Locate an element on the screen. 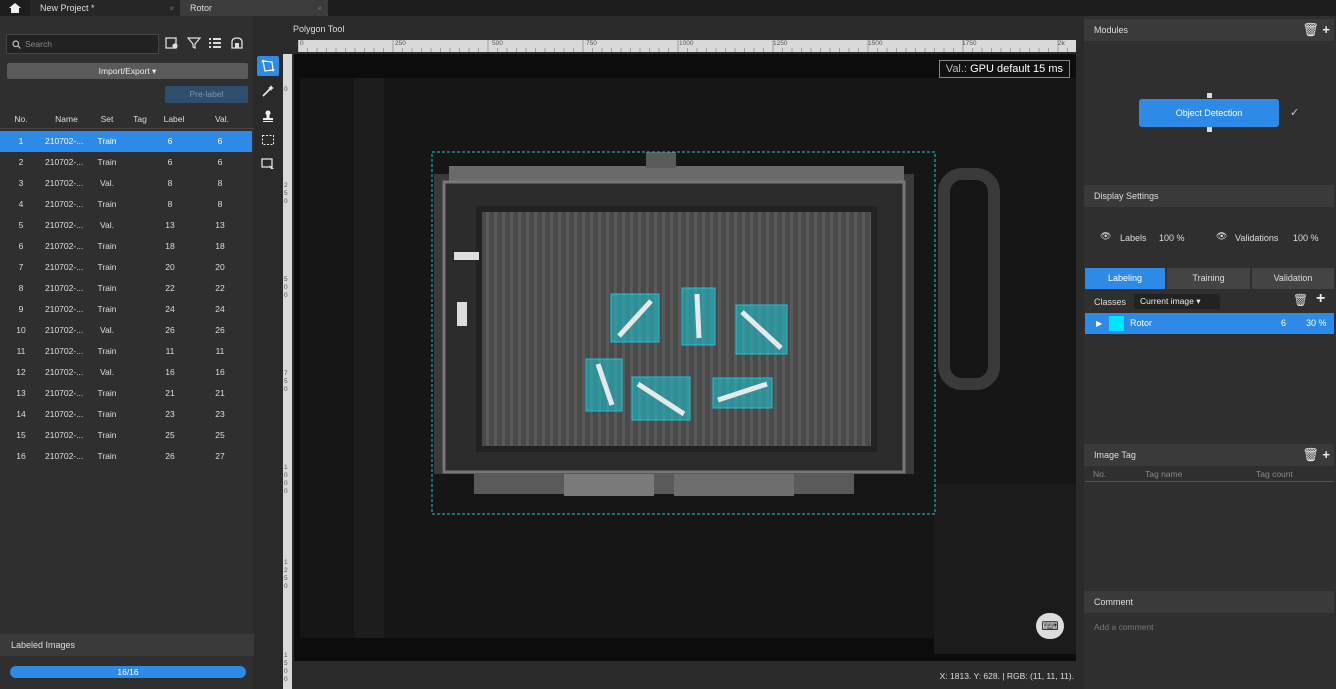 This screenshot has width=1336, height=689. object-detection-module: Object Detection is located at coordinates (1209, 113).